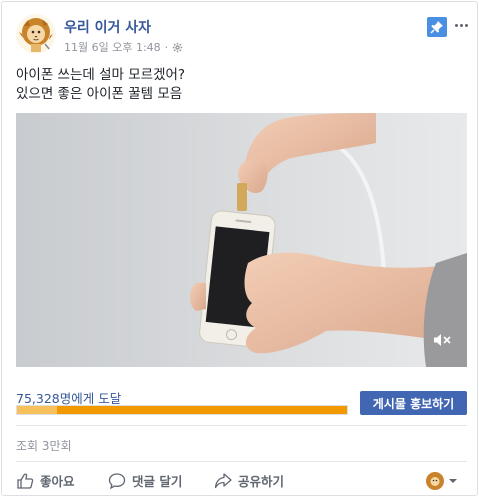 This screenshot has height=497, width=479. I want to click on like-label: 좋아요, so click(57, 481).